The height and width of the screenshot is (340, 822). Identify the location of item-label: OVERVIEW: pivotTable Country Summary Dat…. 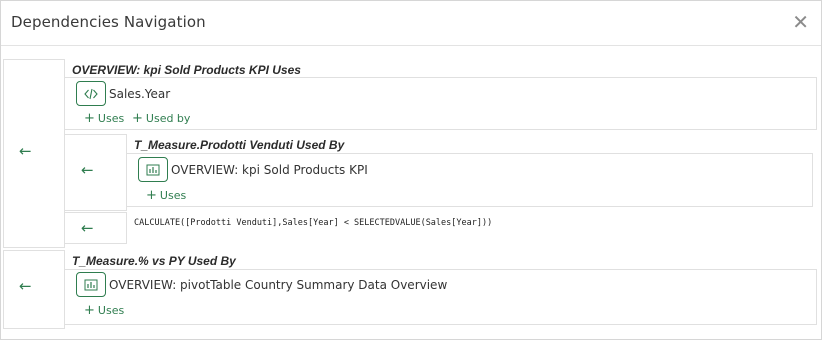
(278, 285).